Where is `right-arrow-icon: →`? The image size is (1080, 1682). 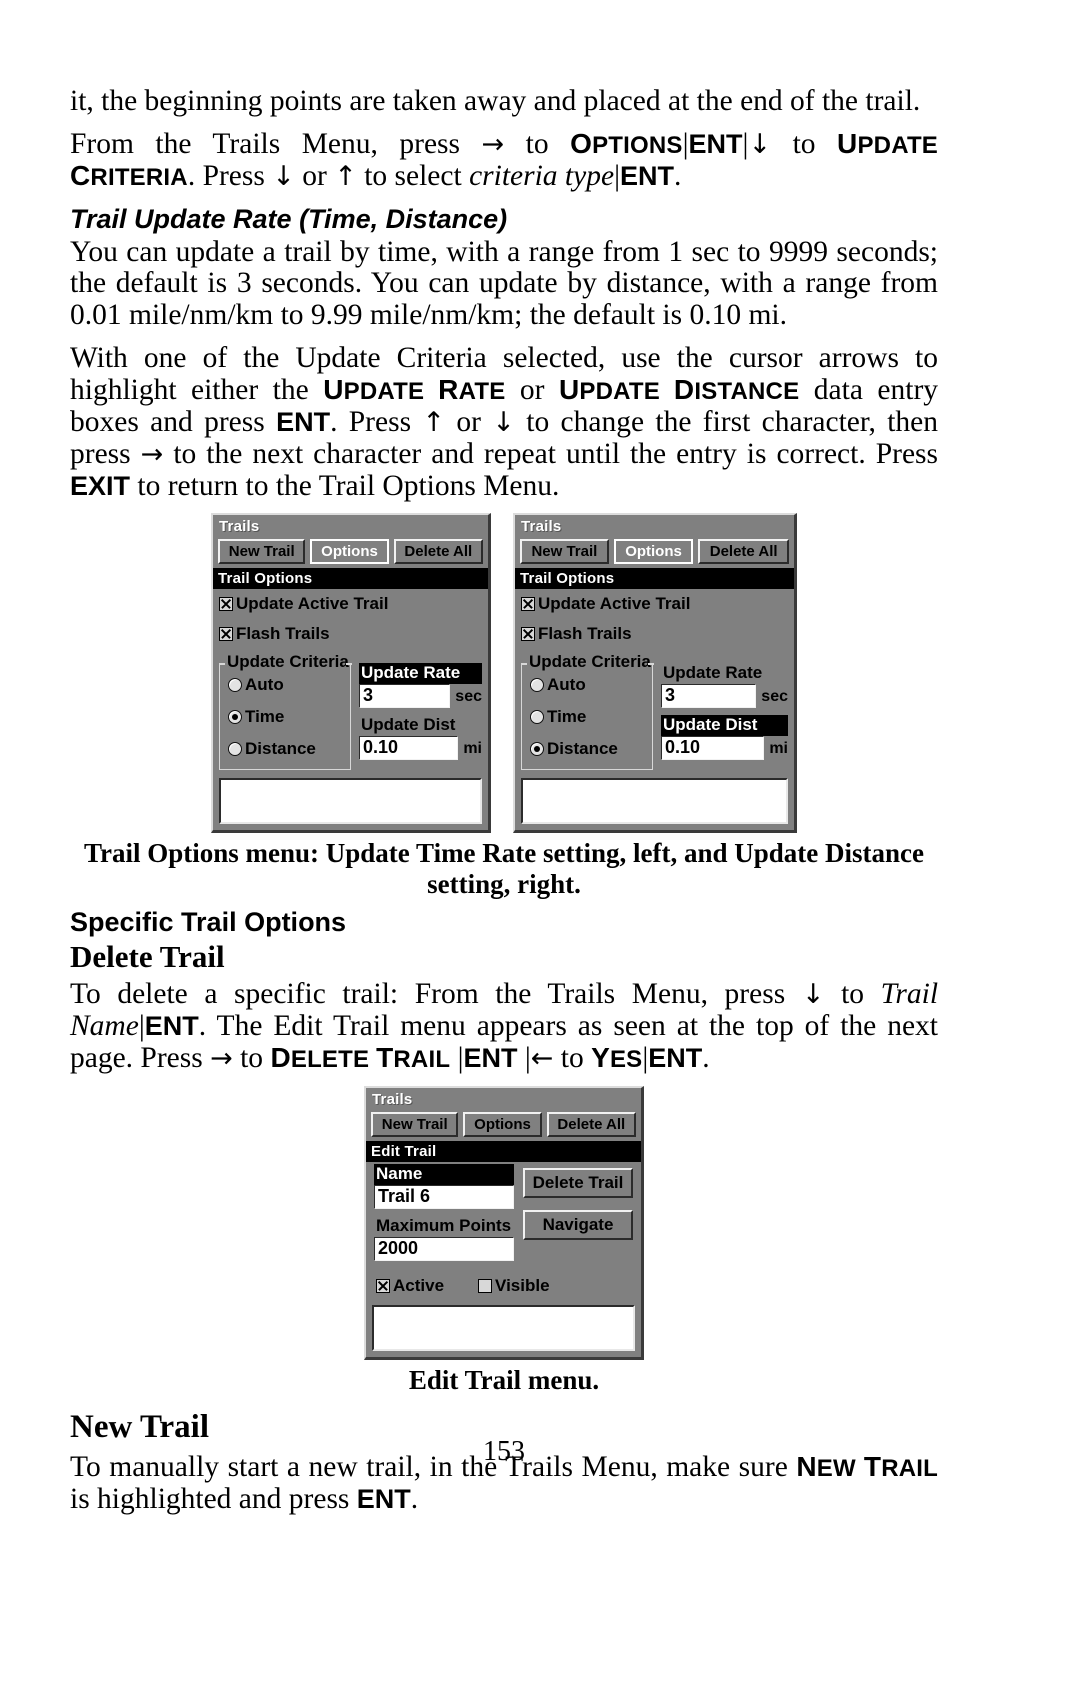 right-arrow-icon: → is located at coordinates (221, 1059).